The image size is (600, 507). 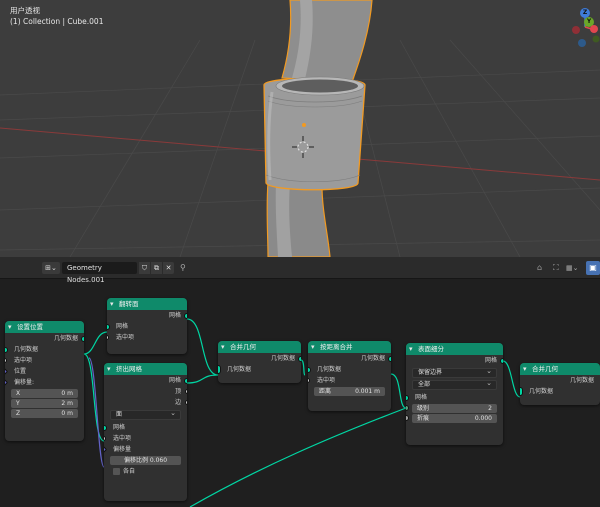 What do you see at coordinates (44, 413) in the screenshot?
I see `offset-z-field: Z 0 m` at bounding box center [44, 413].